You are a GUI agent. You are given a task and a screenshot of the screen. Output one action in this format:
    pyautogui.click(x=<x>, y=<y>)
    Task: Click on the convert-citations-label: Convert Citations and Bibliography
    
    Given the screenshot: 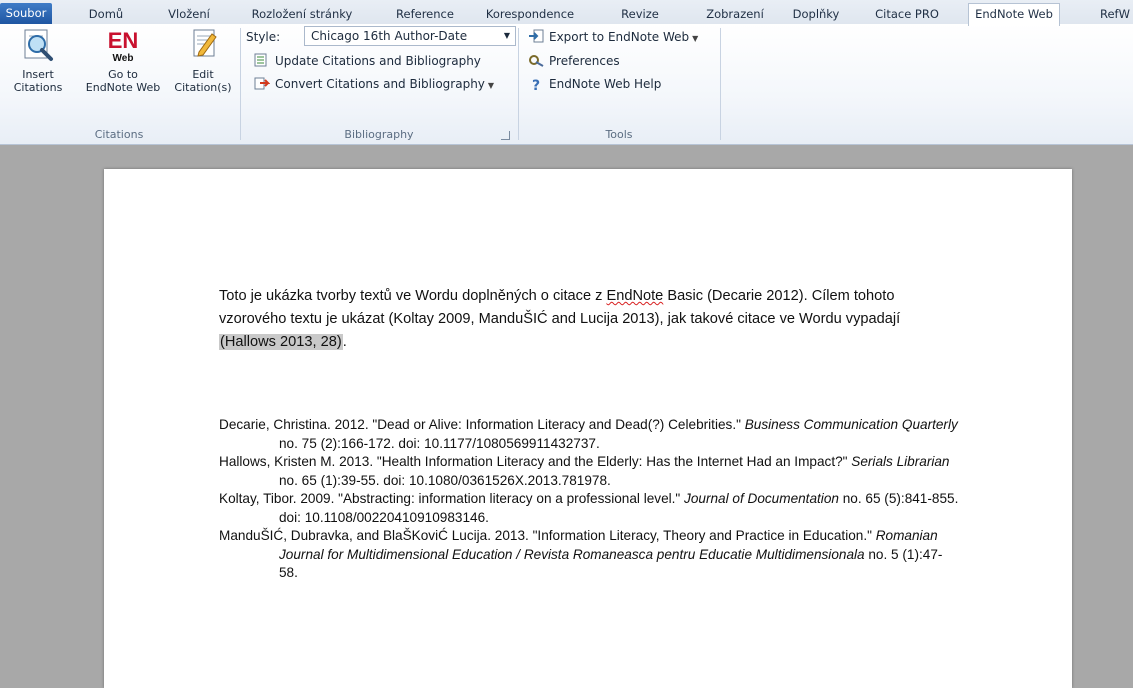 What is the action you would take?
    pyautogui.click(x=380, y=84)
    